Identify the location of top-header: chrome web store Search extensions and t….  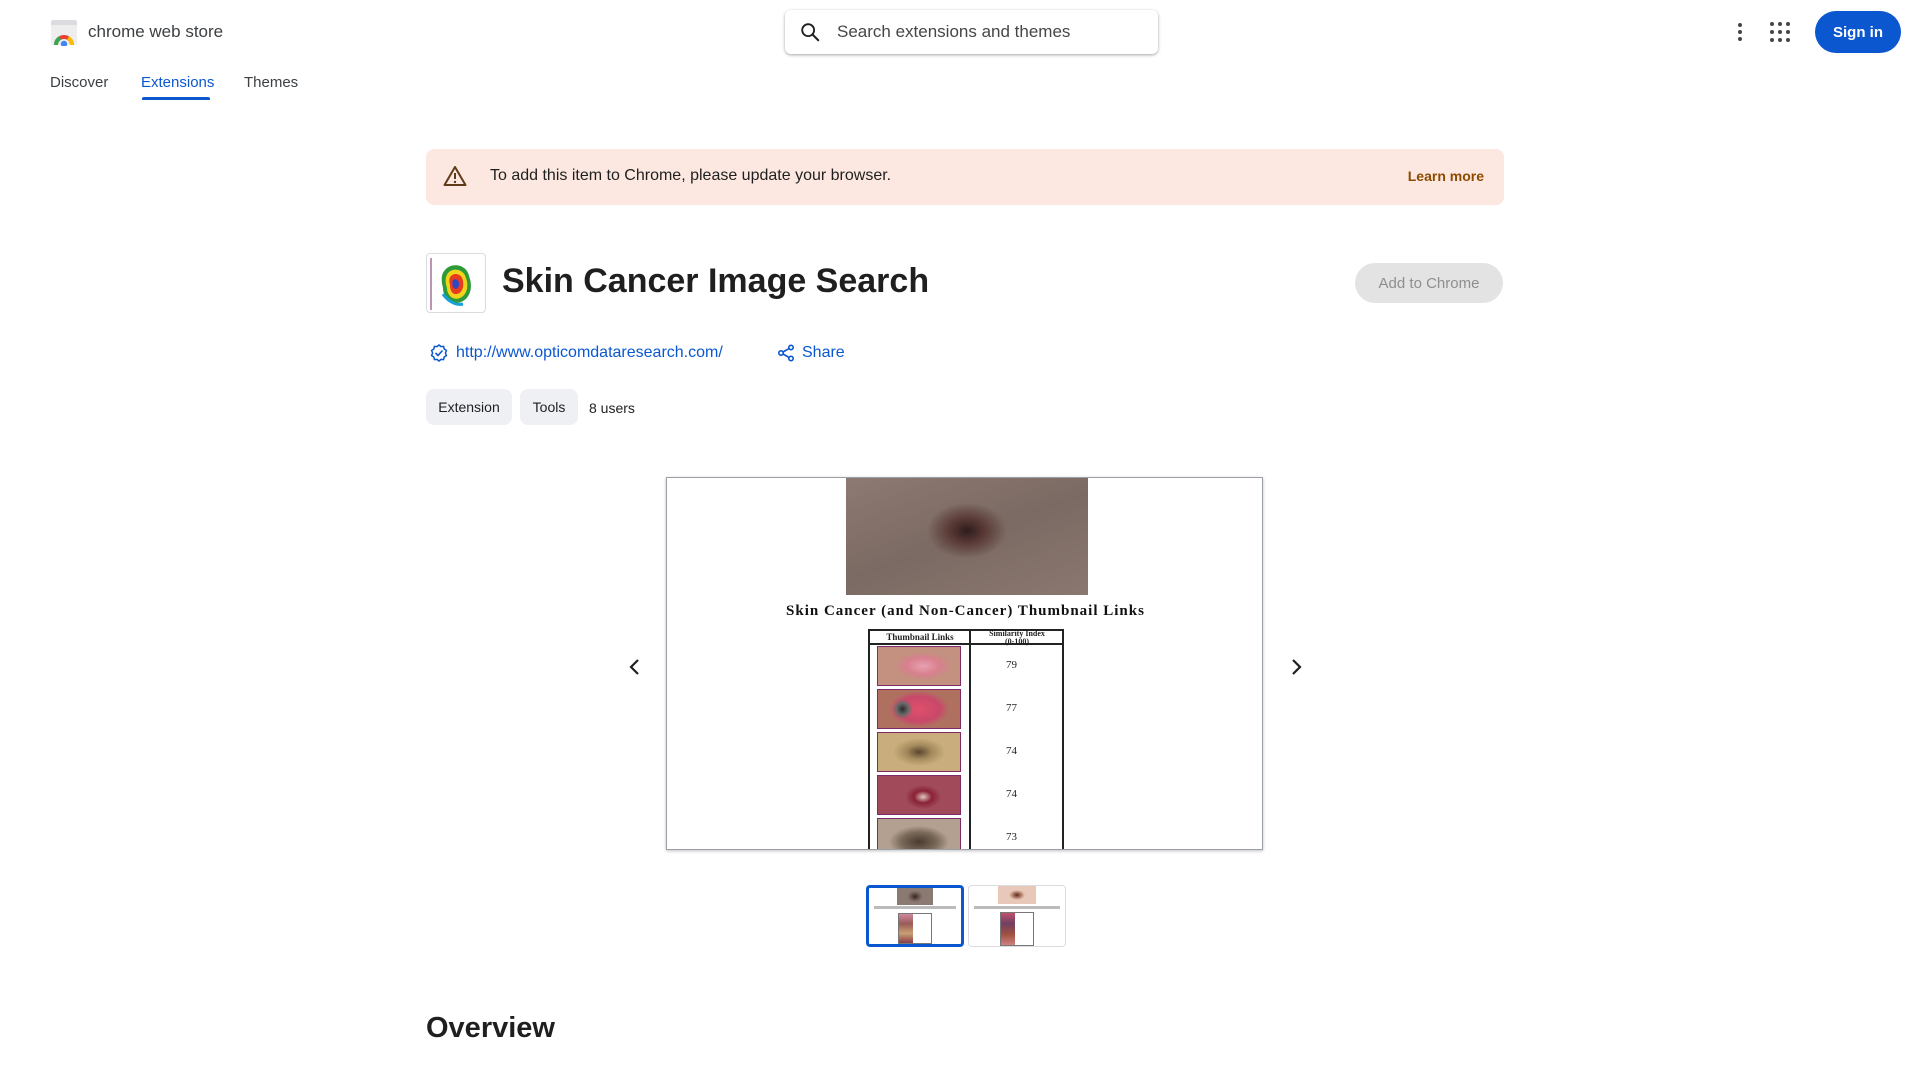
(960, 32).